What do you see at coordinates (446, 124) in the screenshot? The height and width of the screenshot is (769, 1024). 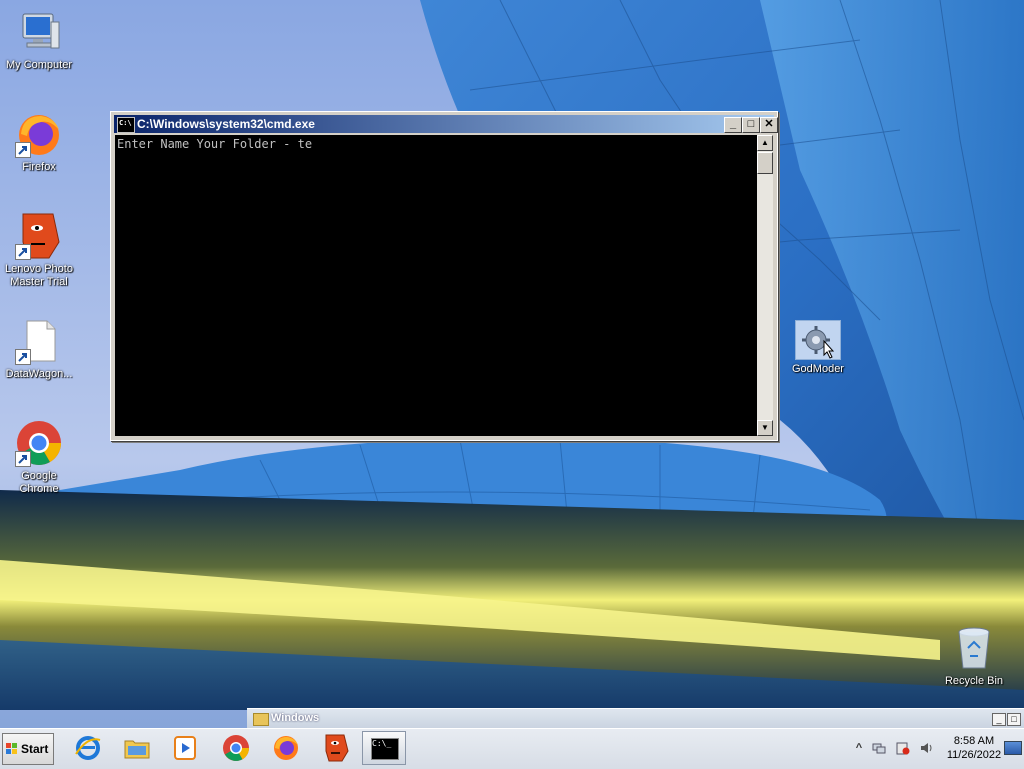 I see `cmd-title-bar: C:\ C:\Windows\system32\cmd.exe _ □ ✕` at bounding box center [446, 124].